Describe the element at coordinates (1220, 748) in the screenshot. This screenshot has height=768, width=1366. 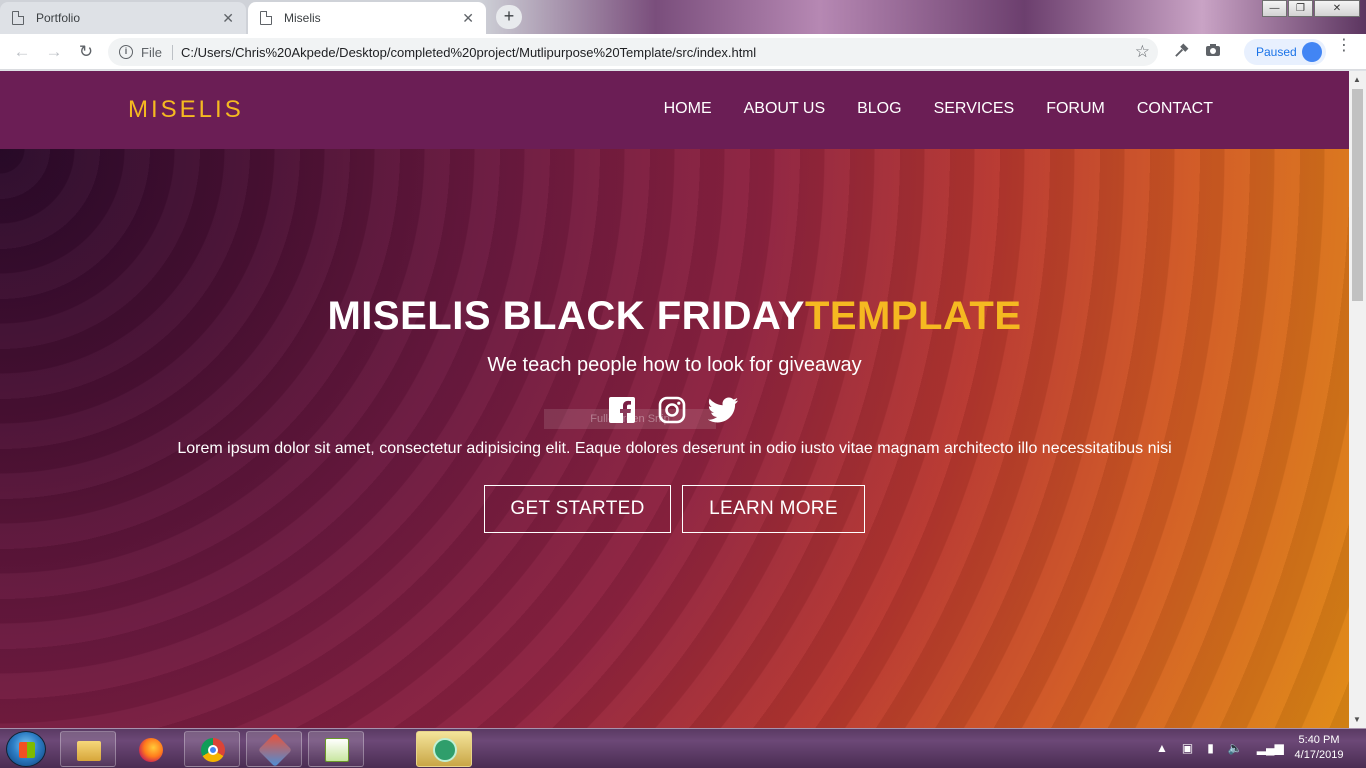
I see `system-tray: ▲ ▣ ▮ 🔈 ▂▄▆` at that location.